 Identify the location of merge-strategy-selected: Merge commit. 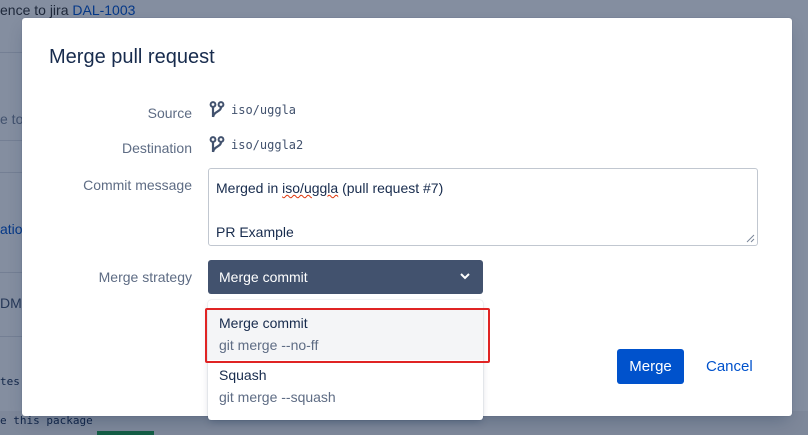
(263, 277).